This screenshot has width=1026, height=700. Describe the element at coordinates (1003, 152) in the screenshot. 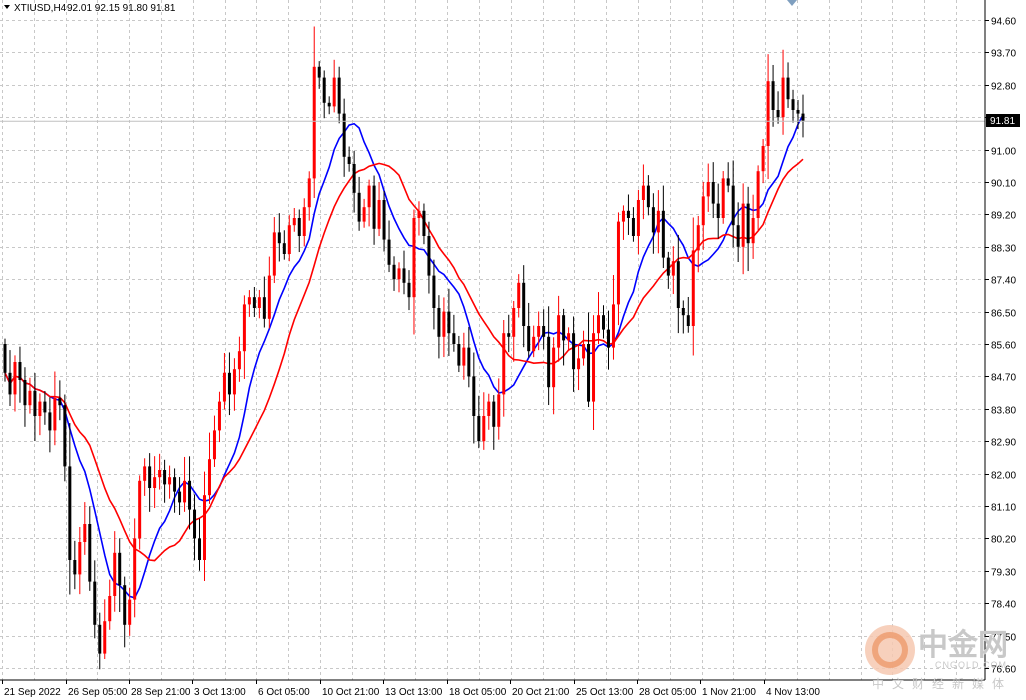

I see `y-tick-label: 91.00` at that location.